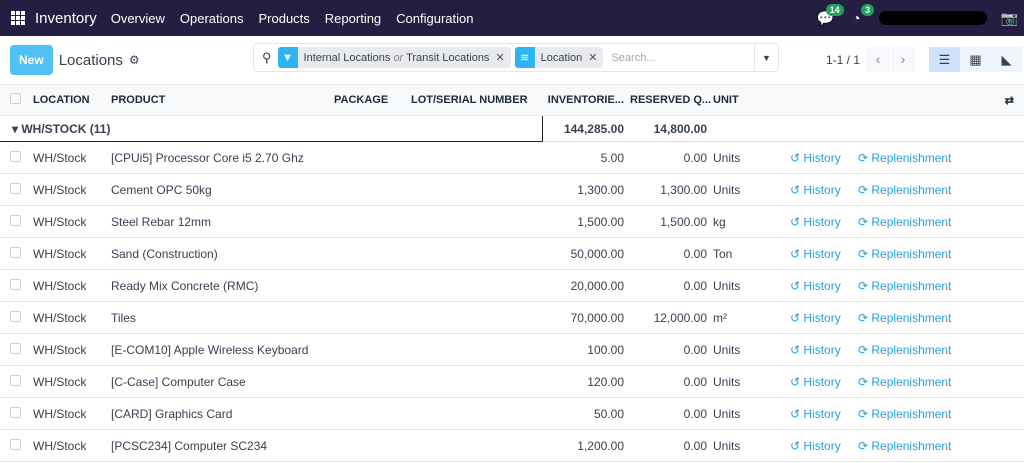  I want to click on col-package: PACKAGE, so click(372, 100).